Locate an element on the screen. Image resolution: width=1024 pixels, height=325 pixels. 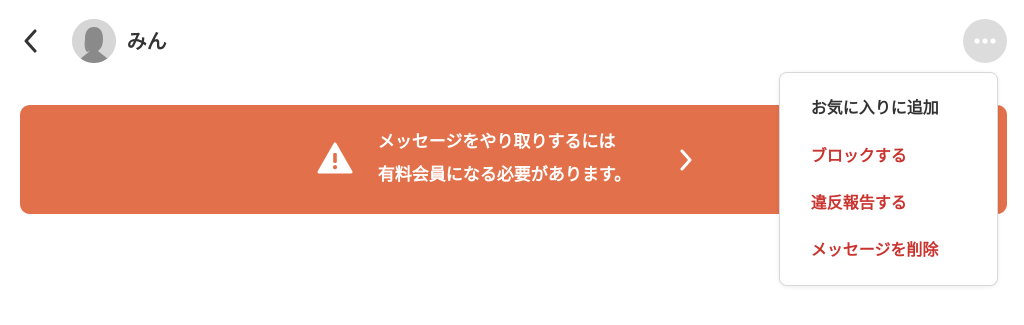
menu-item-report: 違反報告する is located at coordinates (859, 203).